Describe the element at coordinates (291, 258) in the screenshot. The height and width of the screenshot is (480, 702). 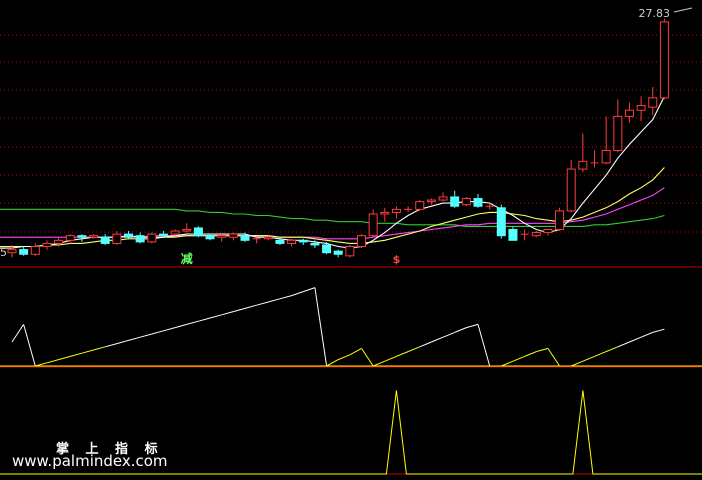
I see `signal-markers: 减 $` at that location.